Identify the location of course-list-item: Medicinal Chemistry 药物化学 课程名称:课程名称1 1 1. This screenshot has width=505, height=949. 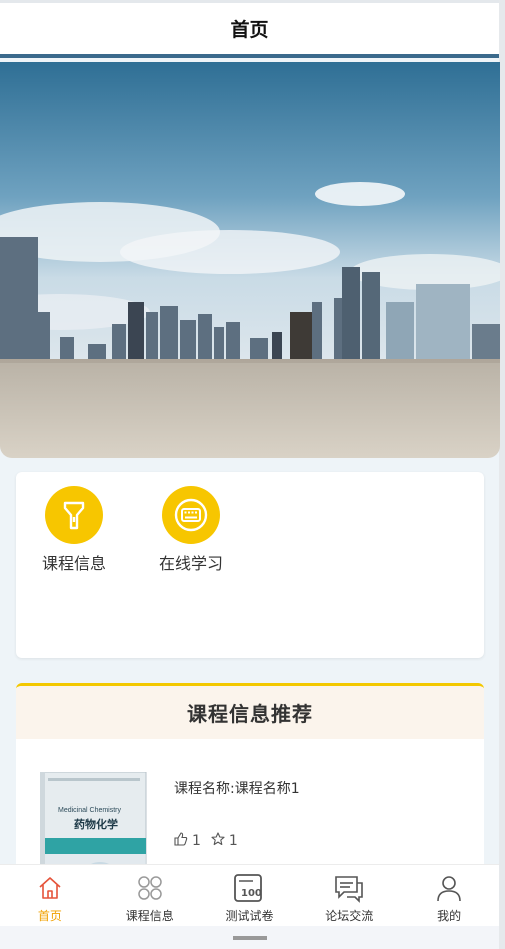
(250, 811).